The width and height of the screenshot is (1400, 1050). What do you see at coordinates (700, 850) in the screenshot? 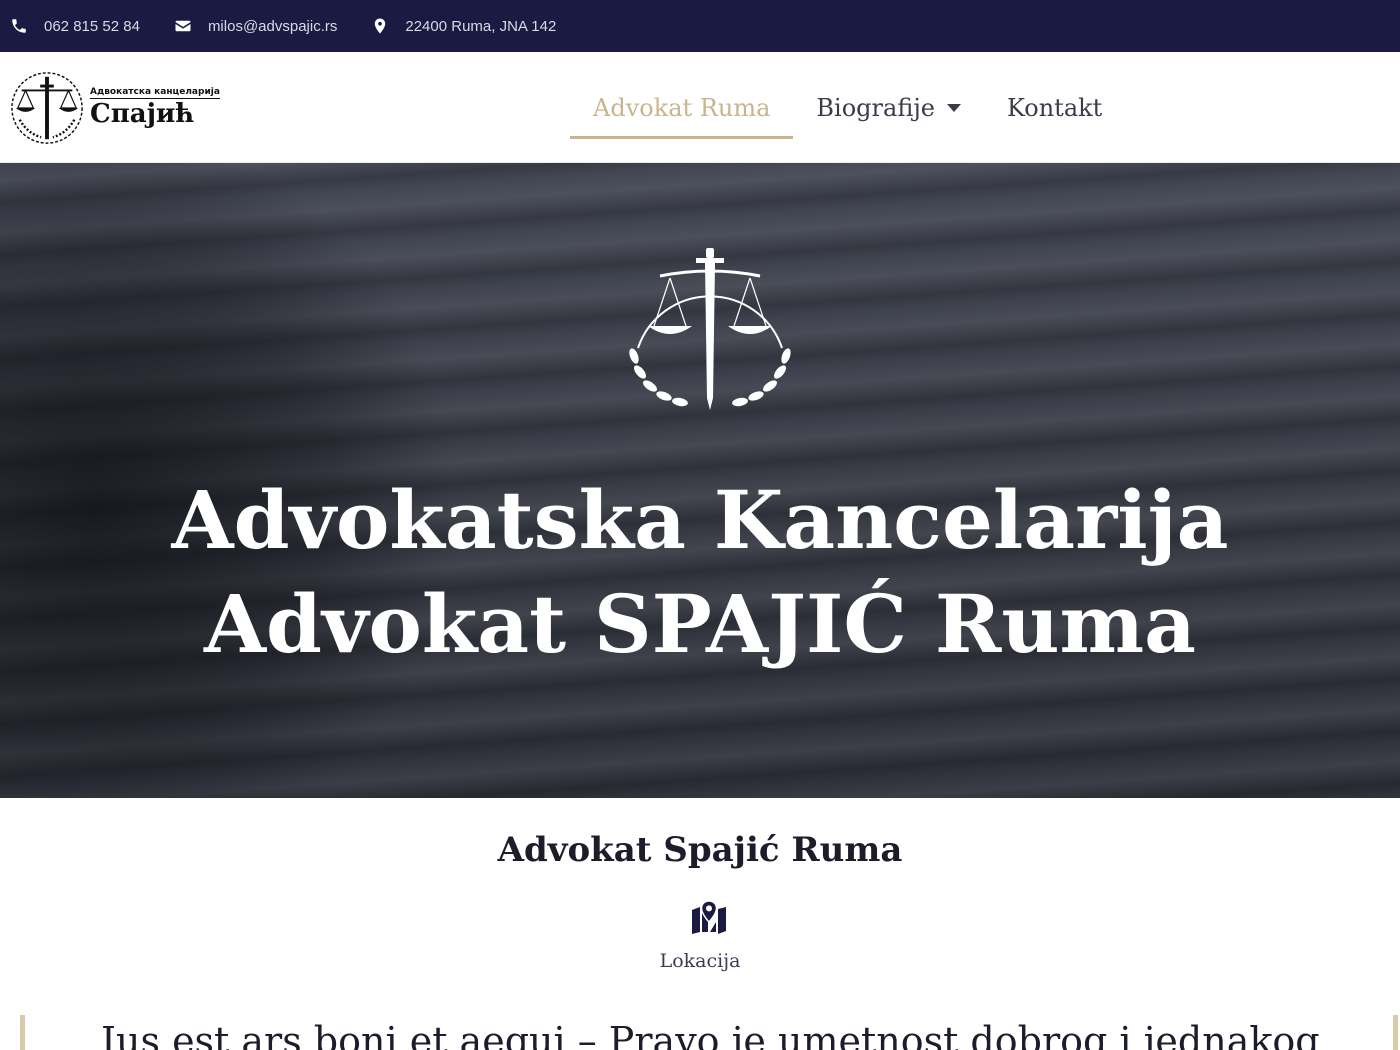
I see `section-title: Advokat Spajić Ruma` at bounding box center [700, 850].